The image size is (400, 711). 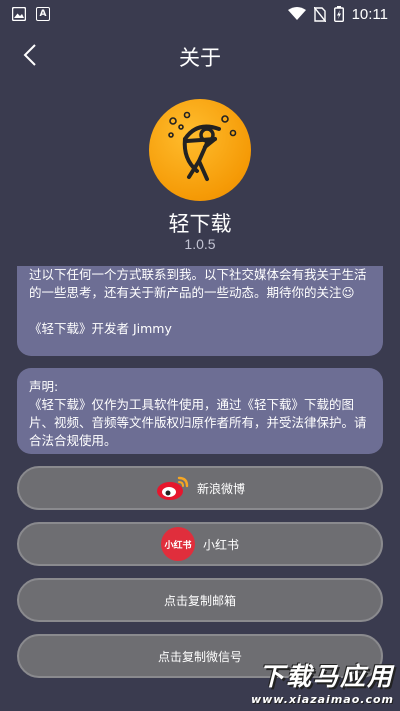 What do you see at coordinates (200, 224) in the screenshot?
I see `app-name: 轻下载` at bounding box center [200, 224].